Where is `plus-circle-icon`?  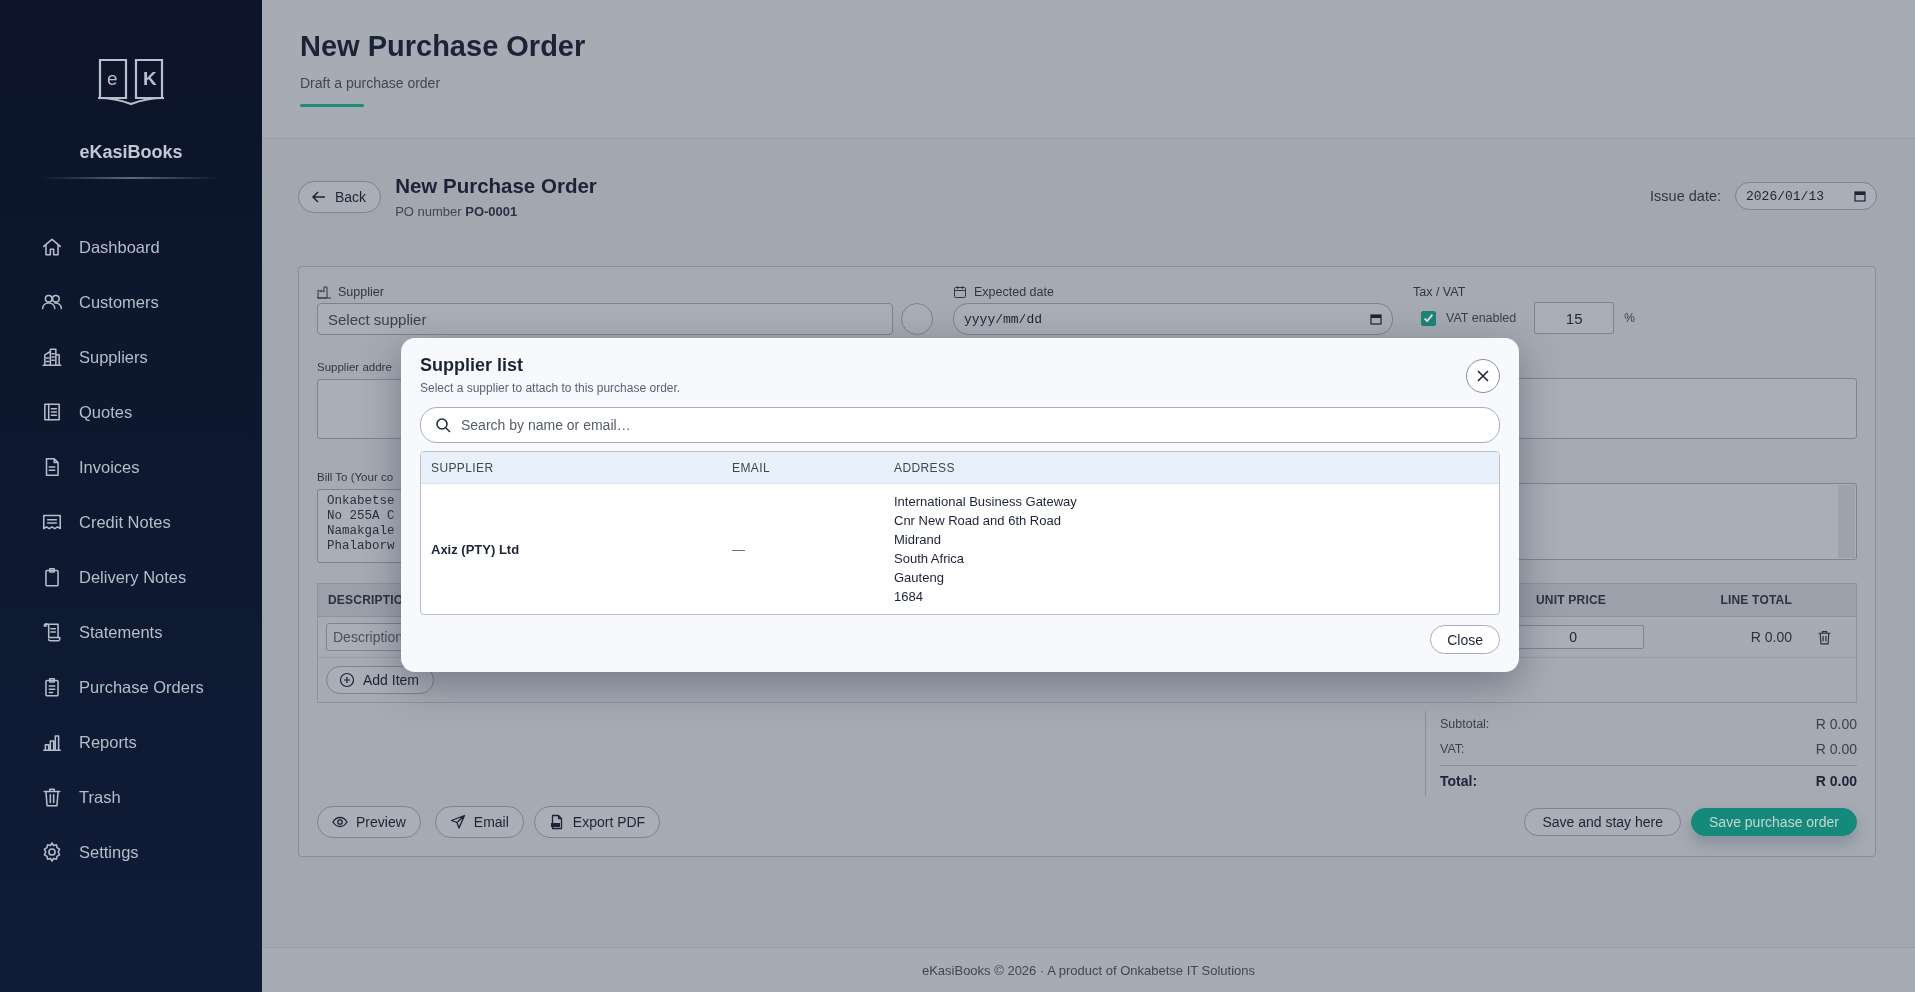
plus-circle-icon is located at coordinates (347, 680).